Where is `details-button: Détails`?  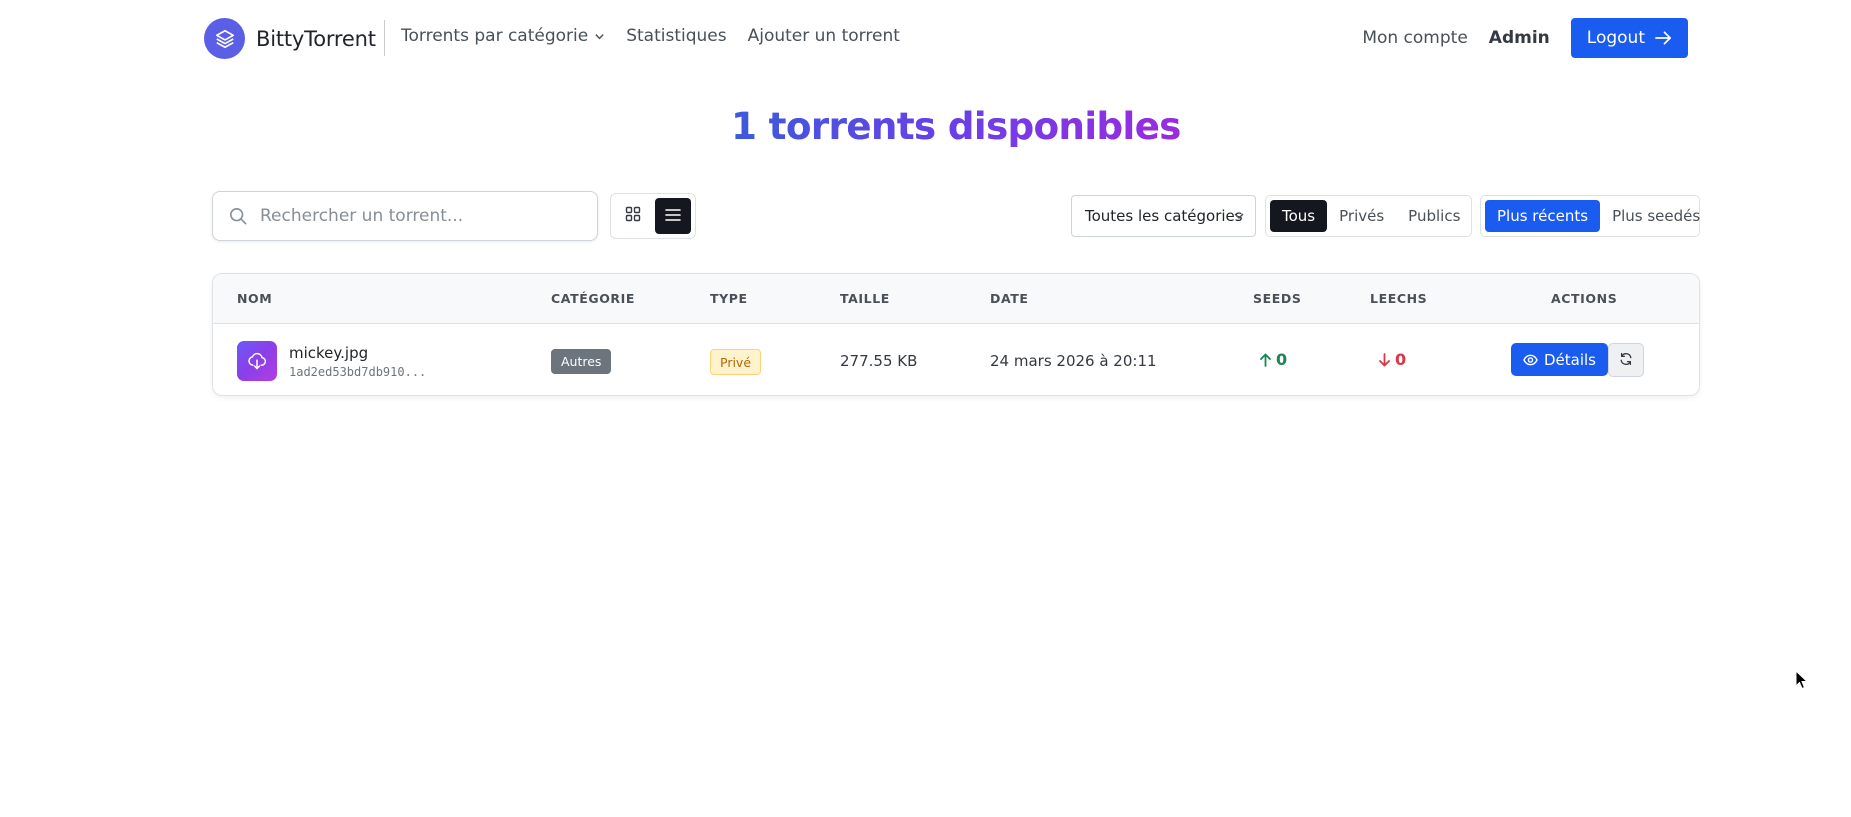
details-button: Détails is located at coordinates (1560, 359).